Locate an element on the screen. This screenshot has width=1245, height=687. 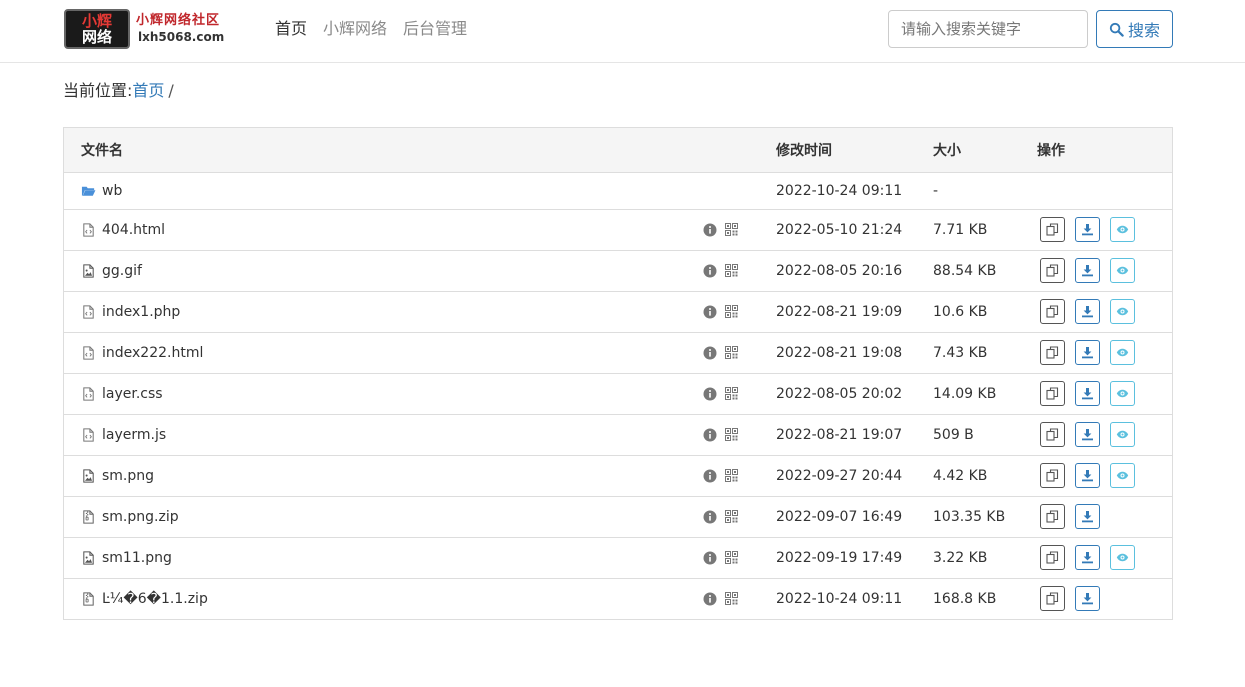
file-name-cell: sm.png.zip is located at coordinates (130, 517).